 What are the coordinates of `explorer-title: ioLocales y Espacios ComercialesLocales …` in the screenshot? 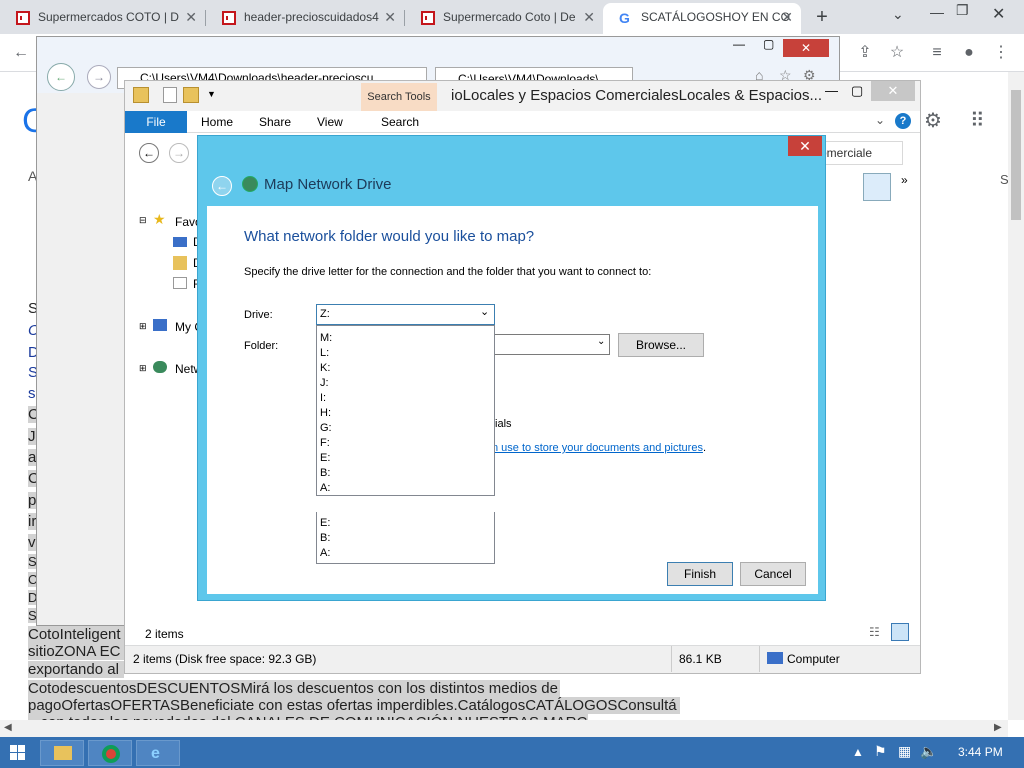 It's located at (636, 95).